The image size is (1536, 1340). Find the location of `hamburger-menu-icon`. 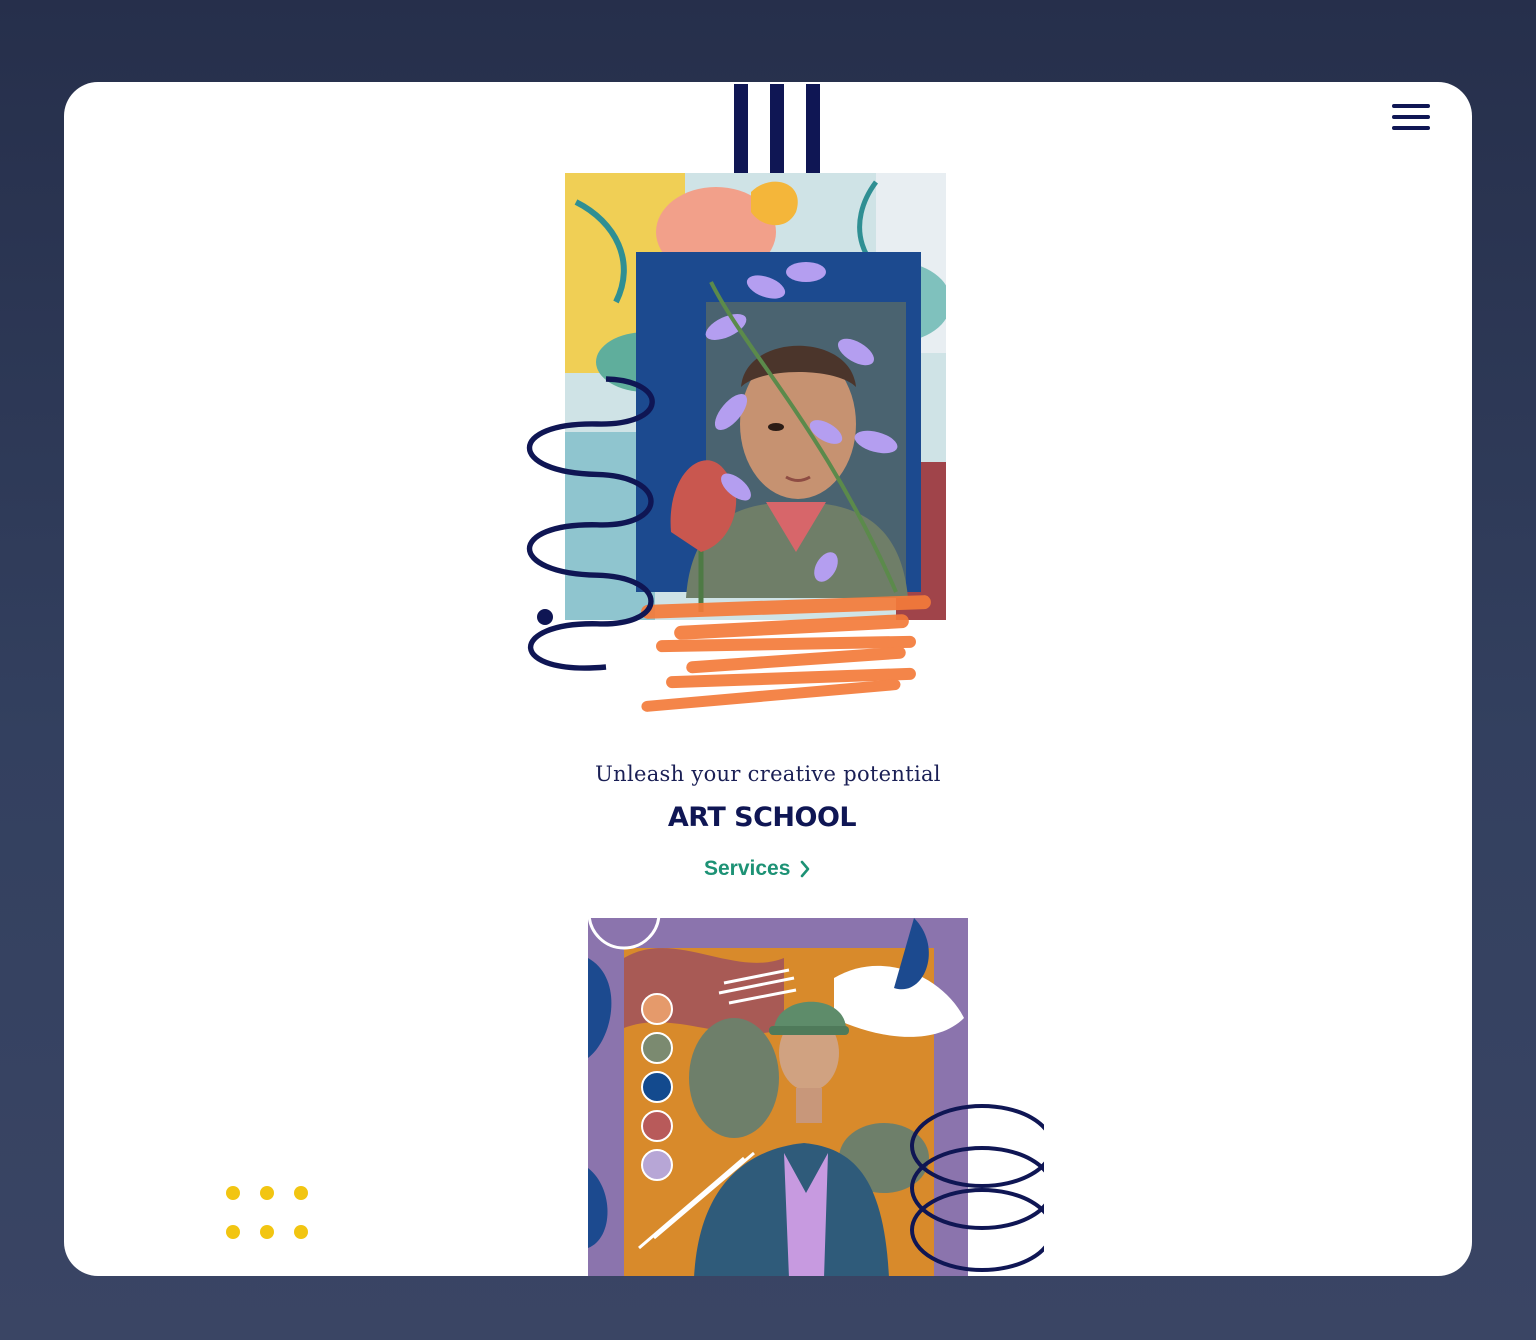

hamburger-menu-icon is located at coordinates (1411, 117).